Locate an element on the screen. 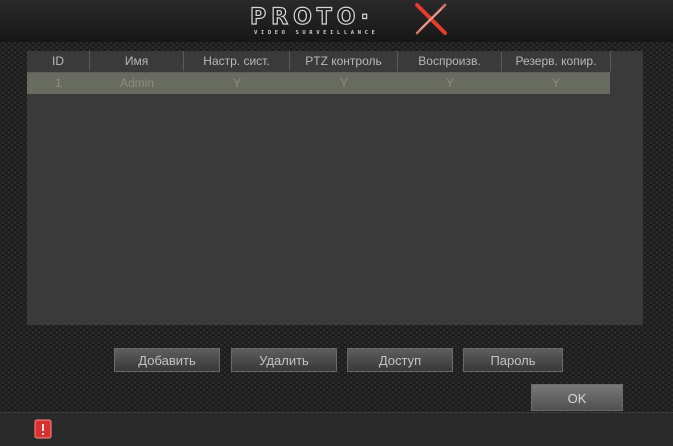 The width and height of the screenshot is (673, 446). cell-id: 1 is located at coordinates (58, 83).